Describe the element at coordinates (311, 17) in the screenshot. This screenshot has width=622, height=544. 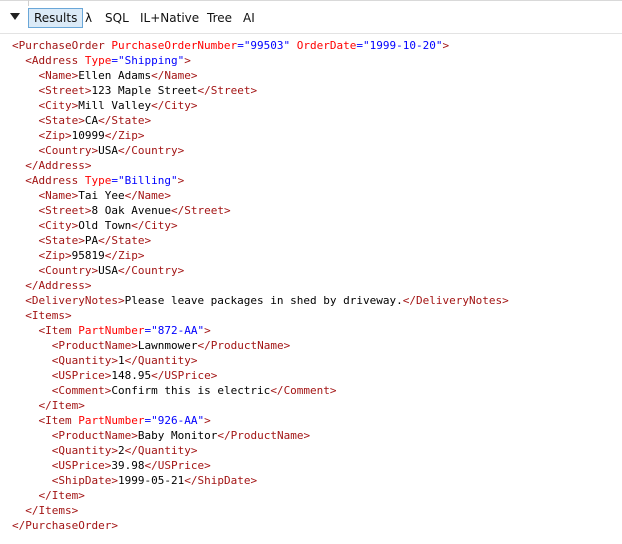
I see `output-toolbar: Results λ SQL IL+Native Tree AI` at that location.